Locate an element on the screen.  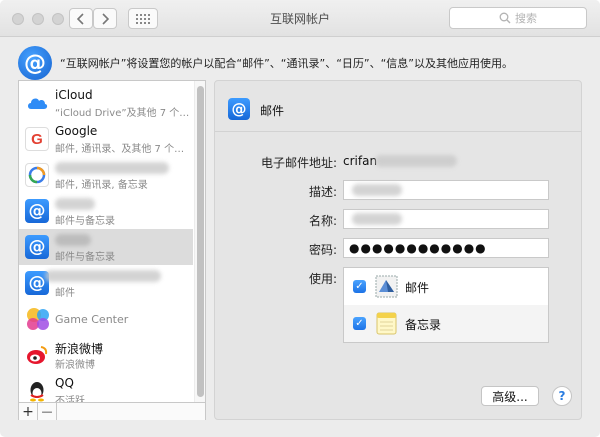
email-address-value: crifan is located at coordinates (360, 161).